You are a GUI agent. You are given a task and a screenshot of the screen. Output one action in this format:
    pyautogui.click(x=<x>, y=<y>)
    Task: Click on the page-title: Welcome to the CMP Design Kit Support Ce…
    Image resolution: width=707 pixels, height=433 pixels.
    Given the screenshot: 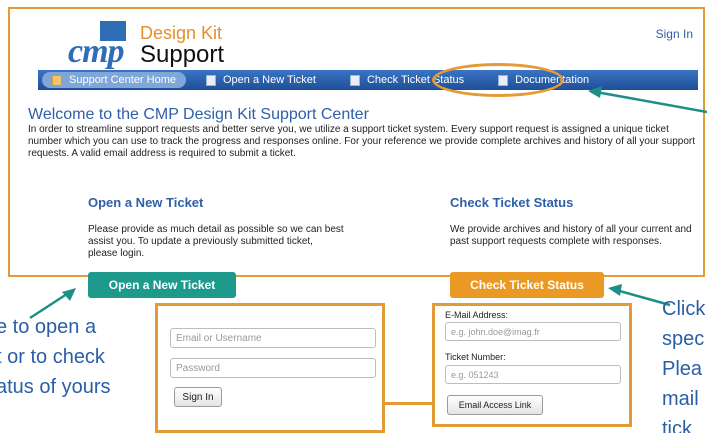 What is the action you would take?
    pyautogui.click(x=198, y=114)
    